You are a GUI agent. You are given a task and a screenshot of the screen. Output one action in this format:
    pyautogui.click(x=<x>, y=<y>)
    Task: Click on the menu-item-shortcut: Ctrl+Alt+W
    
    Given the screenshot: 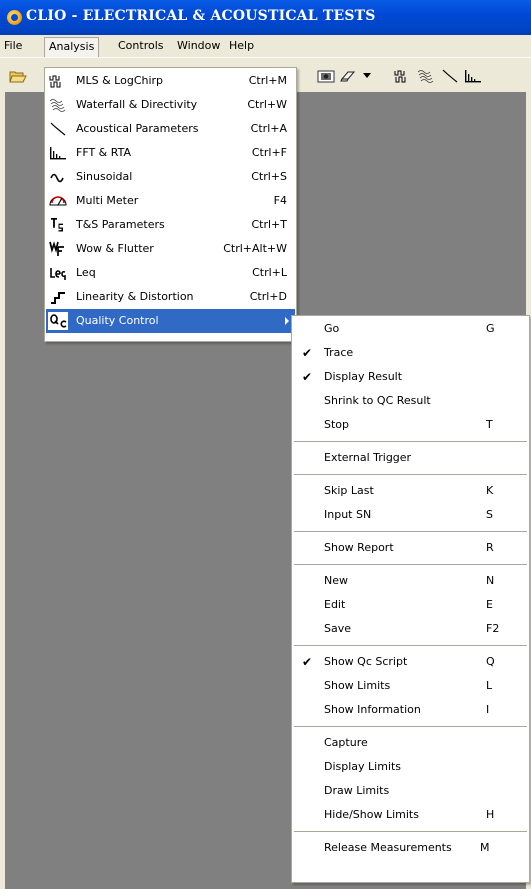 What is the action you would take?
    pyautogui.click(x=255, y=248)
    